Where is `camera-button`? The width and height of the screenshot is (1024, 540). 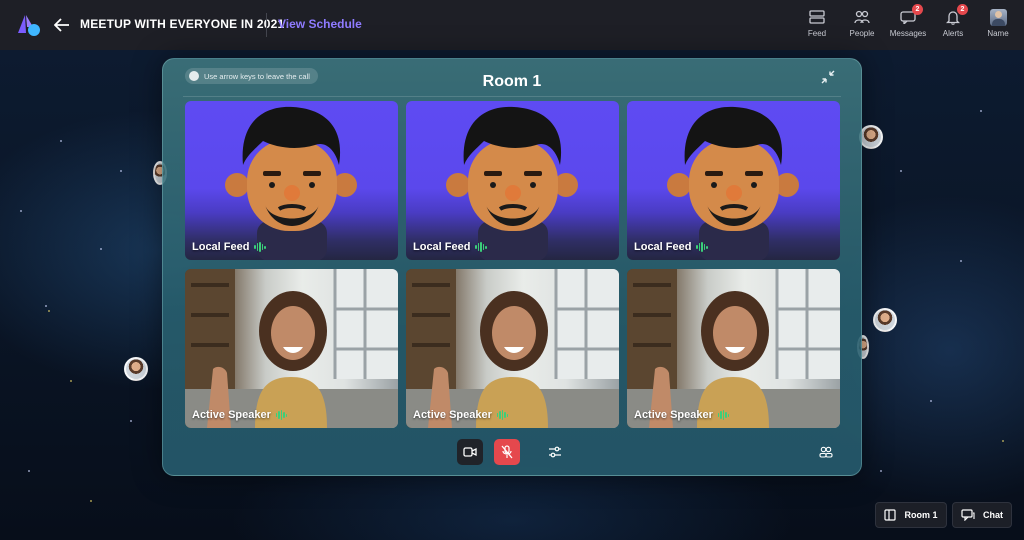 camera-button is located at coordinates (470, 452).